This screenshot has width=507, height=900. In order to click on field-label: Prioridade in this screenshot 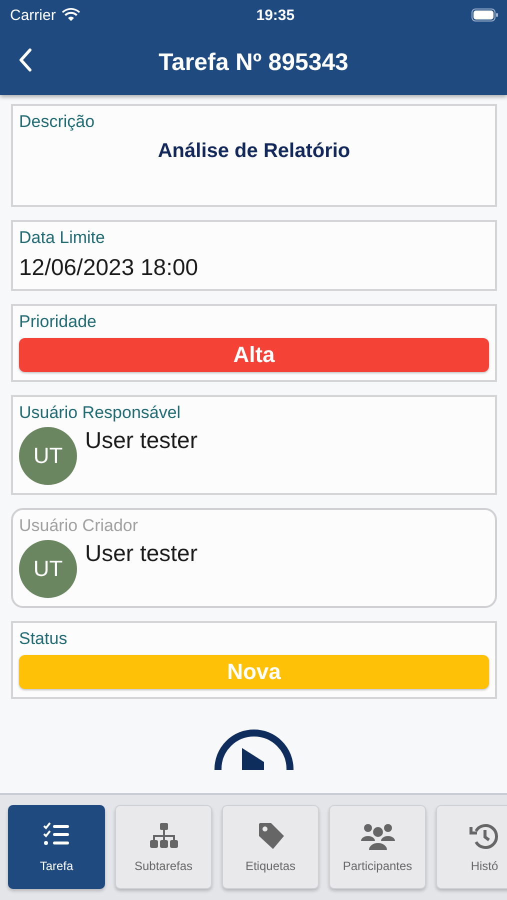, I will do `click(57, 322)`.